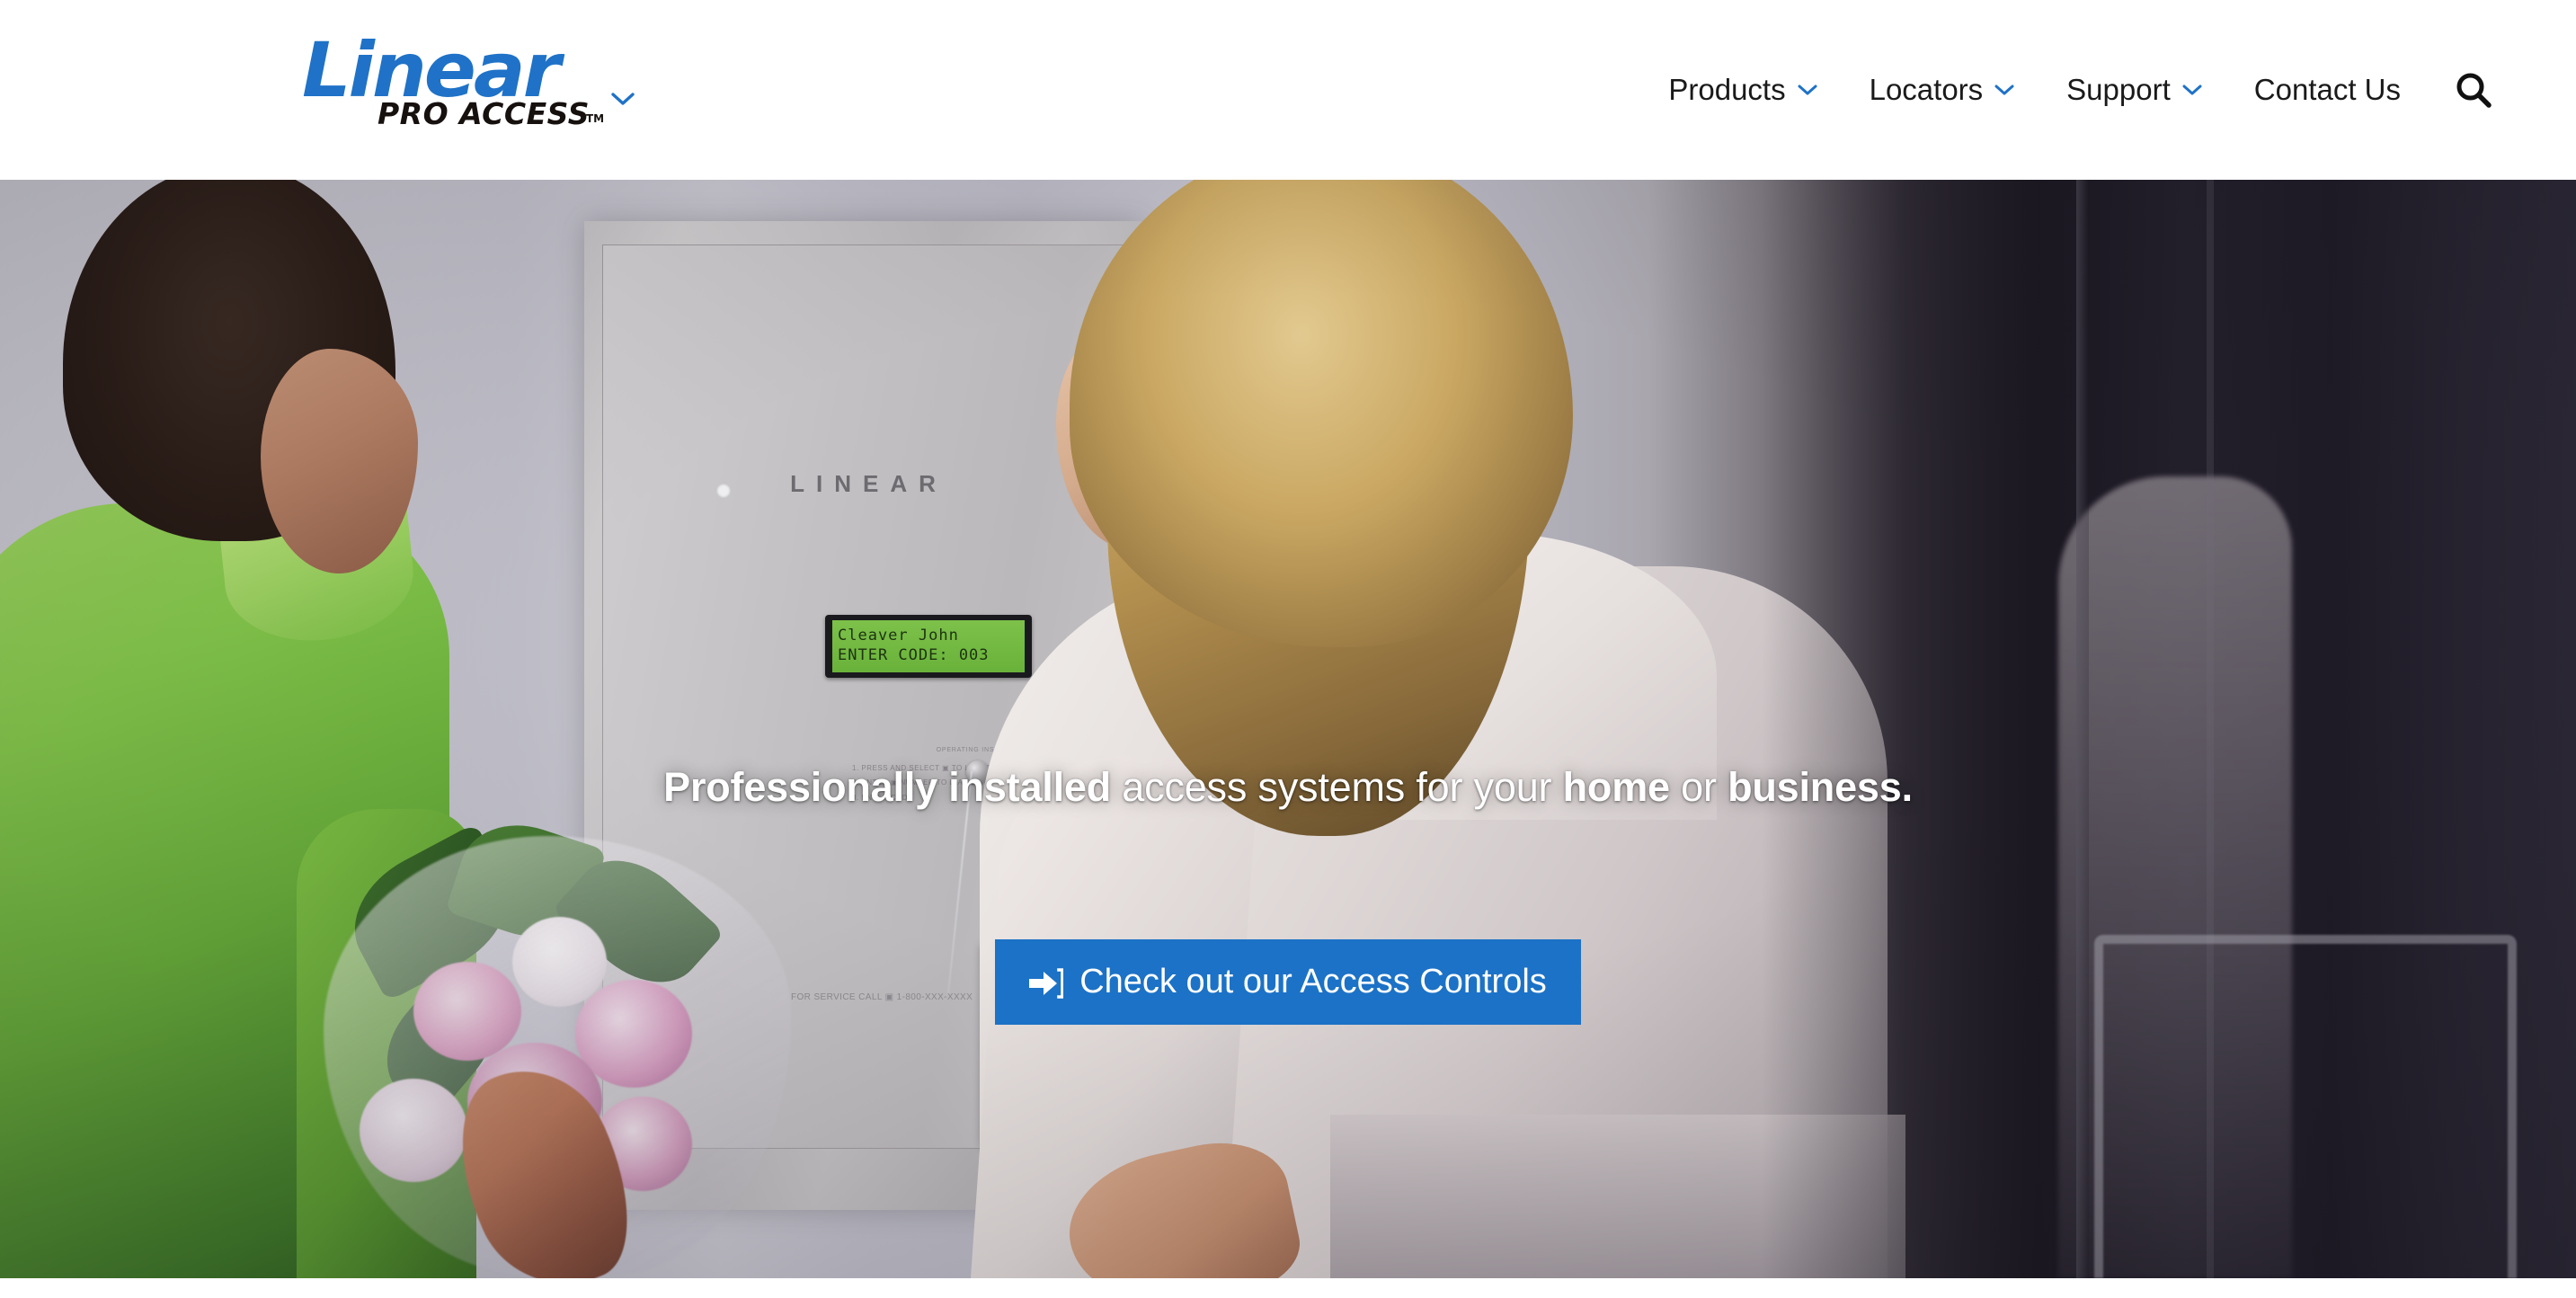  I want to click on headline-regular-1: access systems for your, so click(1337, 787).